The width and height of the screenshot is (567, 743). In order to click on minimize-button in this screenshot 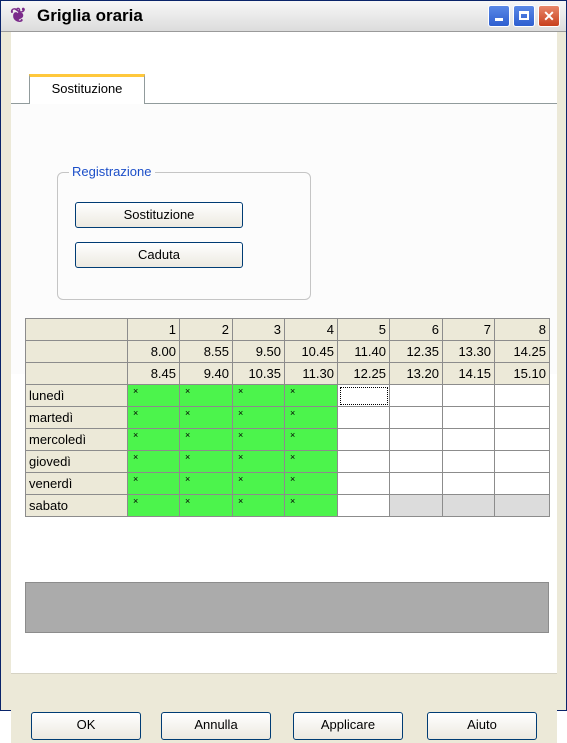, I will do `click(499, 16)`.